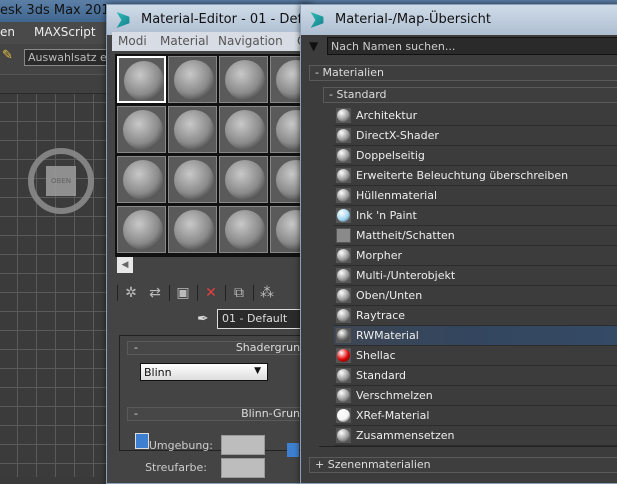 The image size is (617, 484). I want to click on material-type-item: Doppelseitig, so click(475, 156).